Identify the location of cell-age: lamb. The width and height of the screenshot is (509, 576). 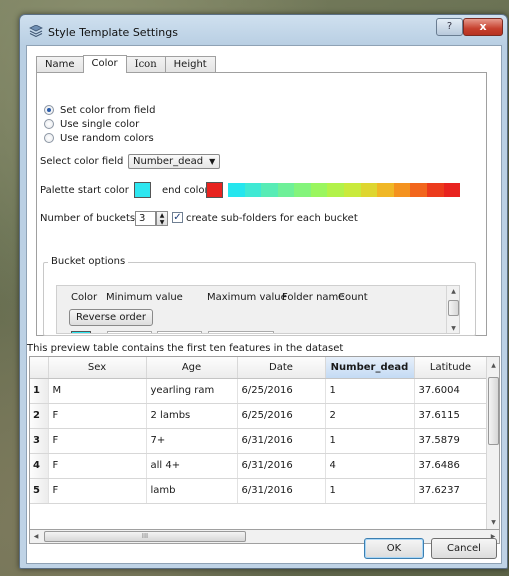
(192, 491).